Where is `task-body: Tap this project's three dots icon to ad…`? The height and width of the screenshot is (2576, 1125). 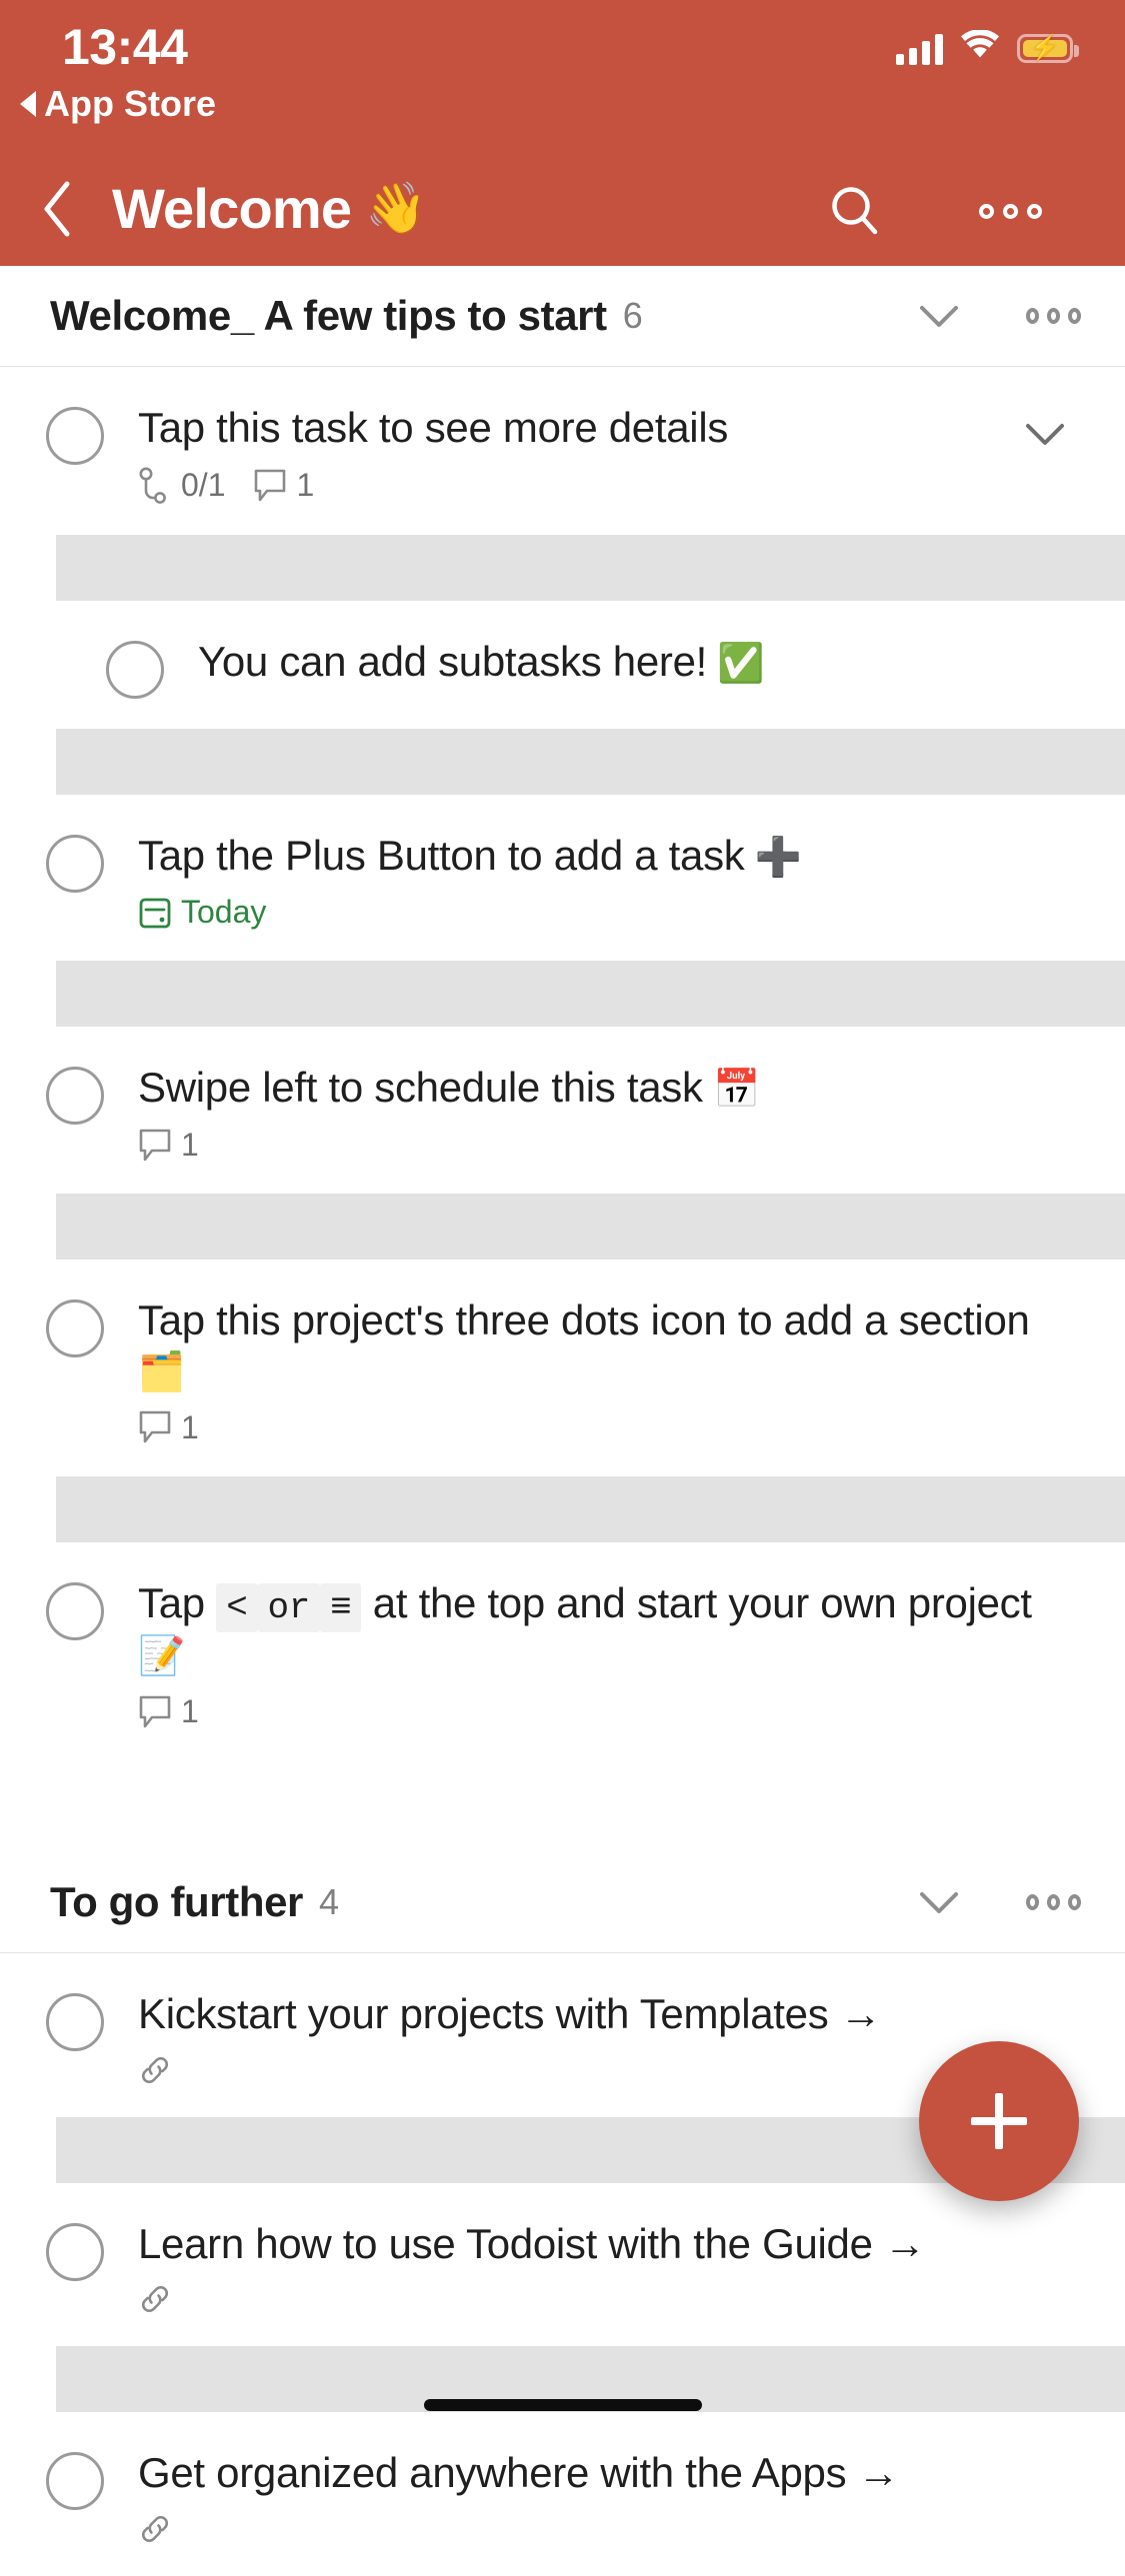 task-body: Tap this project's three dots icon to ad… is located at coordinates (611, 1370).